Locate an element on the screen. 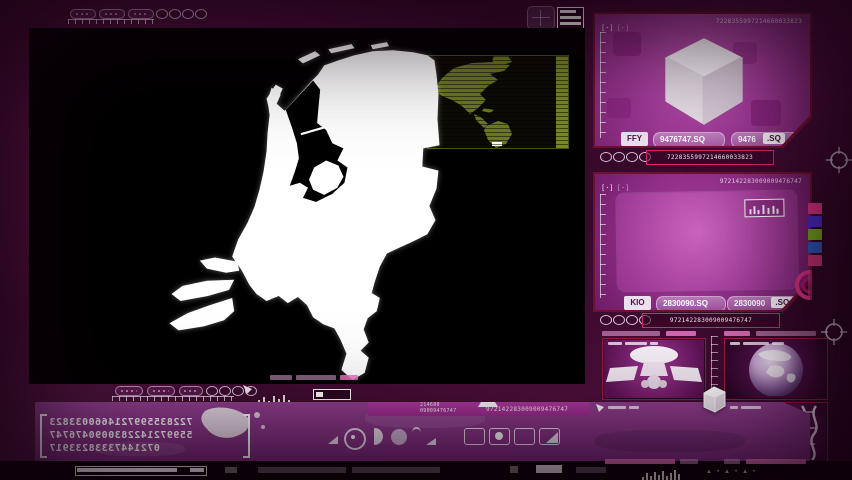 The width and height of the screenshot is (852, 480). swatch-blue is located at coordinates (815, 247).